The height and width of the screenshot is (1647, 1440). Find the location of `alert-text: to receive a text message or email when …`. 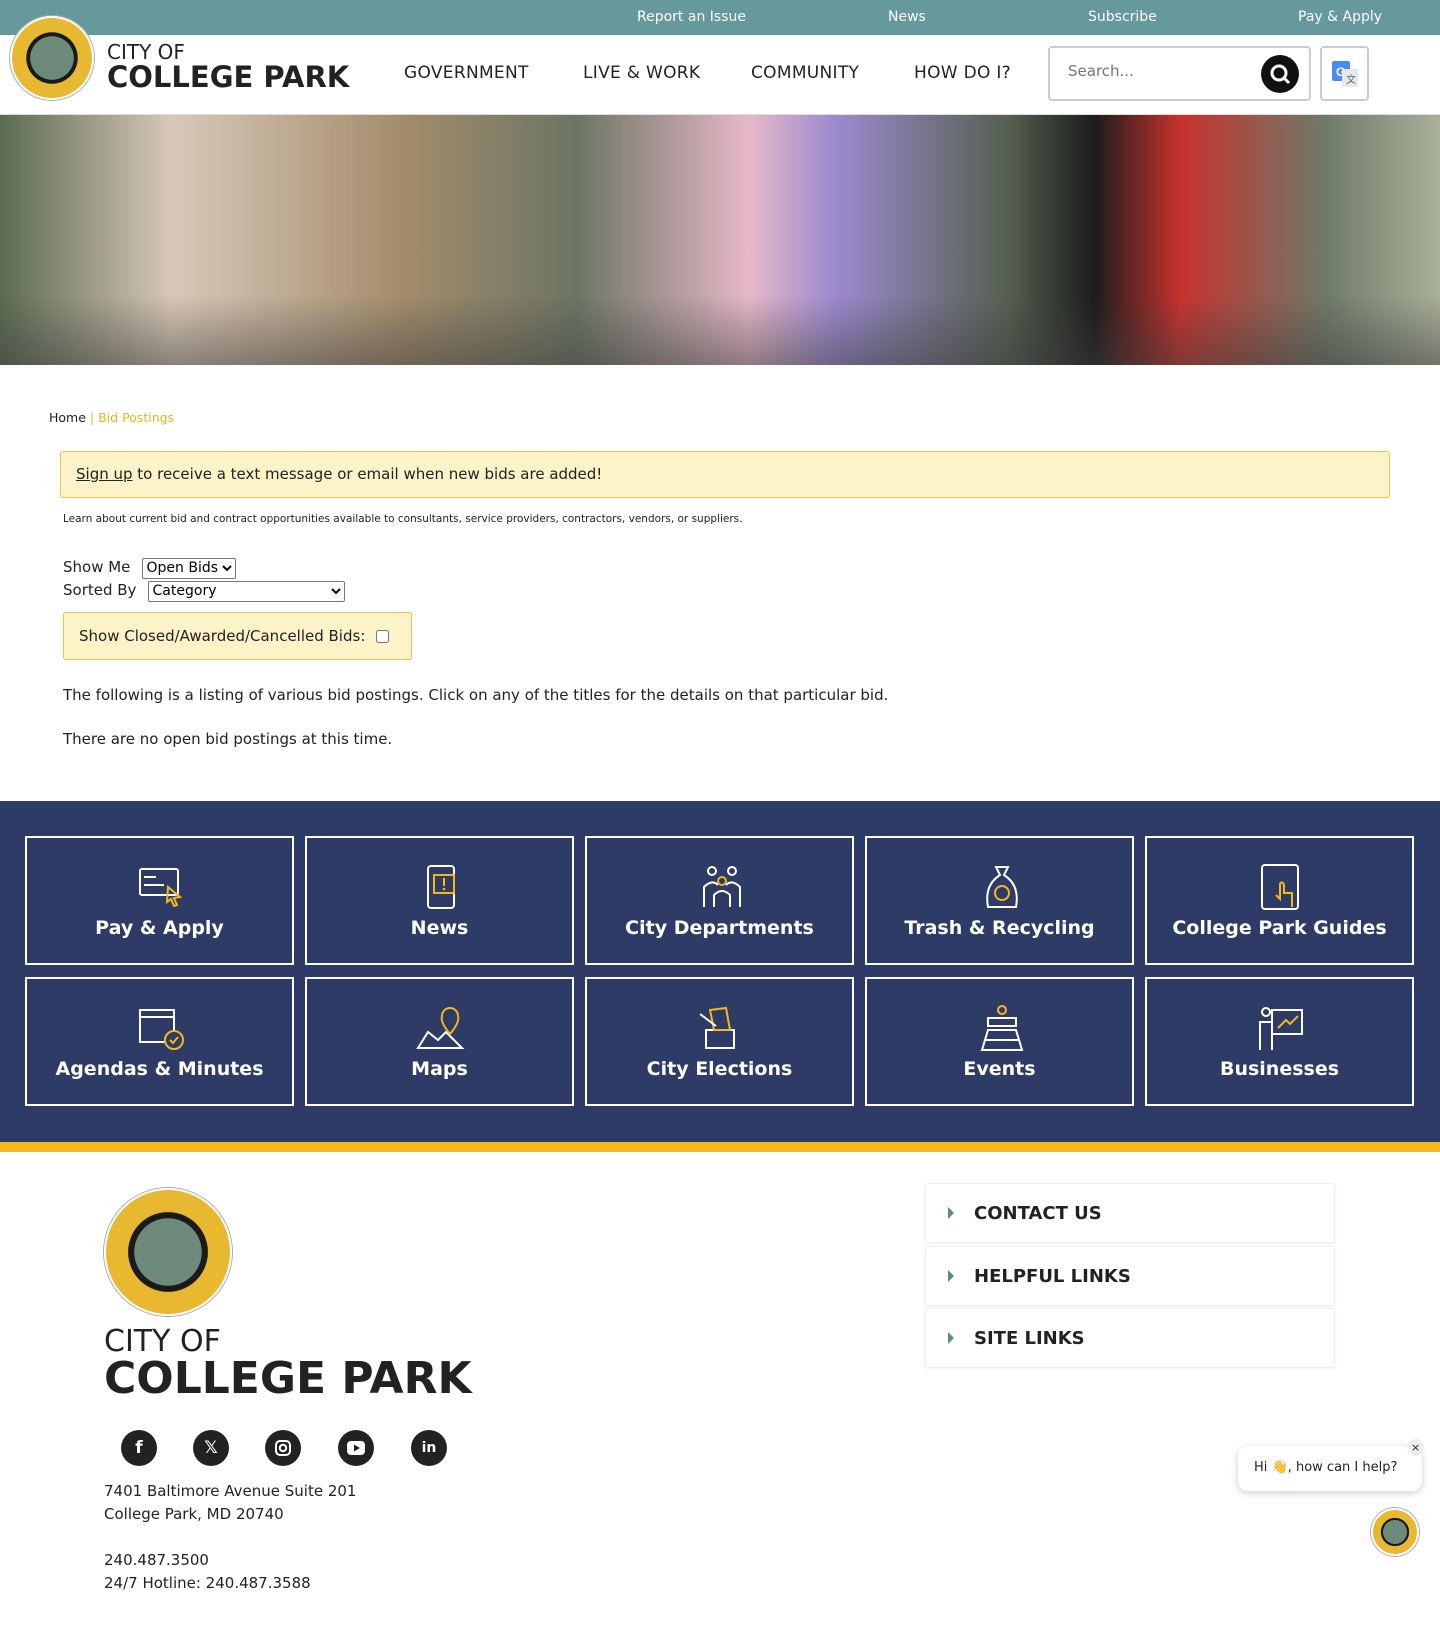

alert-text: to receive a text message or email when … is located at coordinates (367, 474).